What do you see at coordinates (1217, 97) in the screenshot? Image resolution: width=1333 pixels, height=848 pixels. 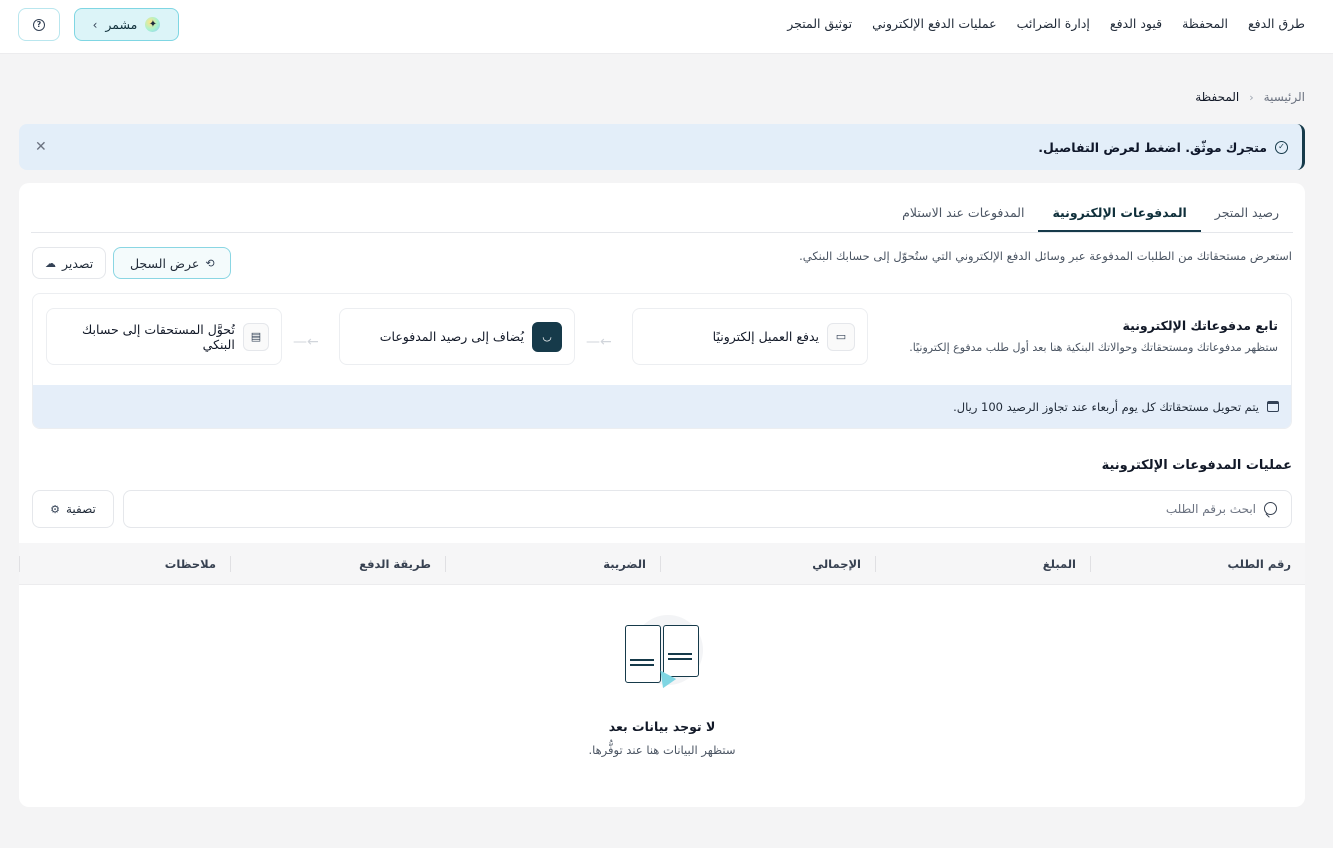 I see `breadcrumb-current: المحفظة` at bounding box center [1217, 97].